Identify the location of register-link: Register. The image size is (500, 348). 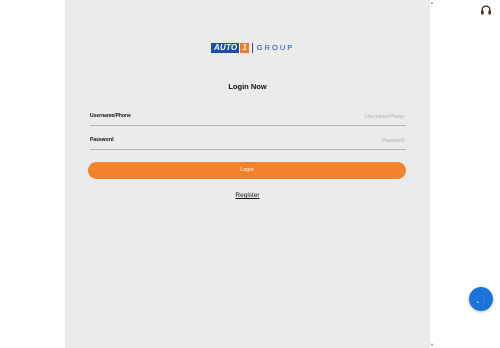
(247, 195).